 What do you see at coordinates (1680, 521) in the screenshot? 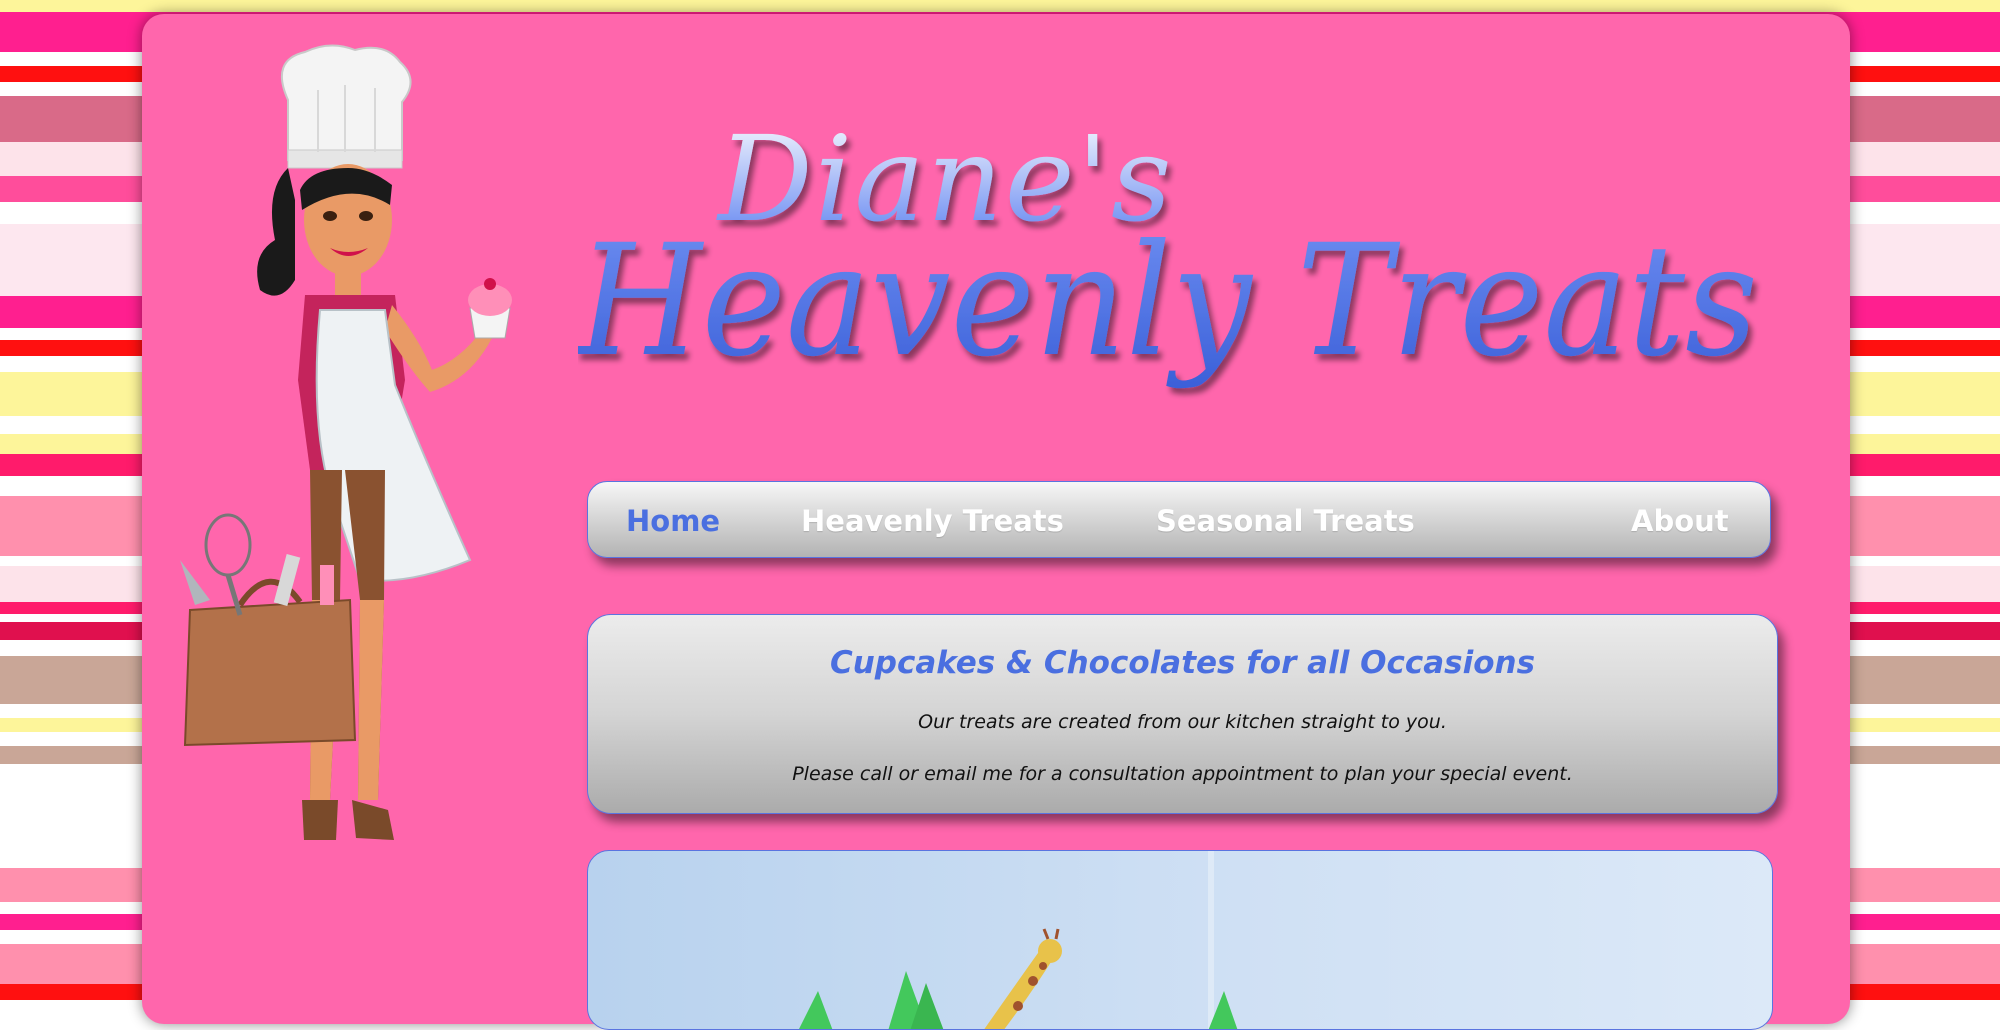
I see `nav-about: About` at bounding box center [1680, 521].